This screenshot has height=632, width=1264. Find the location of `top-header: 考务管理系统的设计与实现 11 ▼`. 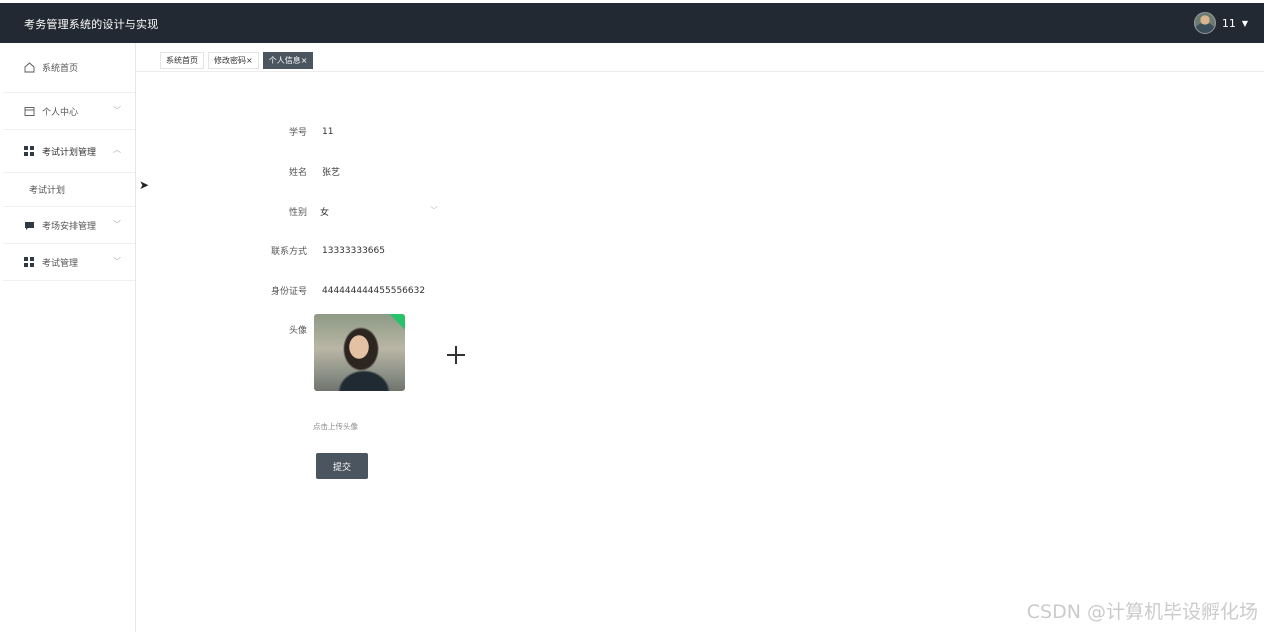

top-header: 考务管理系统的设计与实现 11 ▼ is located at coordinates (632, 21).